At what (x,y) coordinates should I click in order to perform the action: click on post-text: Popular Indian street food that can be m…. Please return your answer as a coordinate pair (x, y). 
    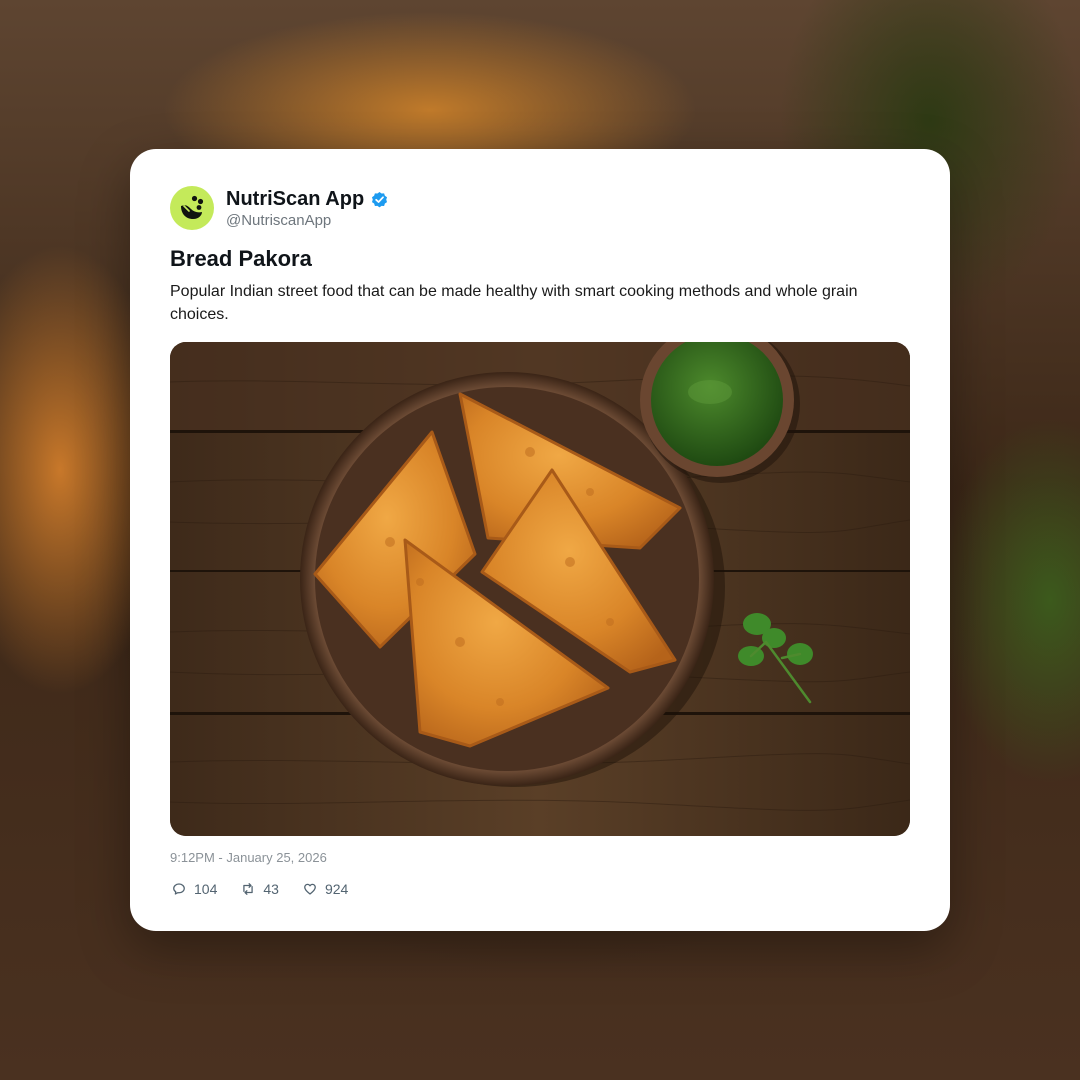
    Looking at the image, I should click on (514, 303).